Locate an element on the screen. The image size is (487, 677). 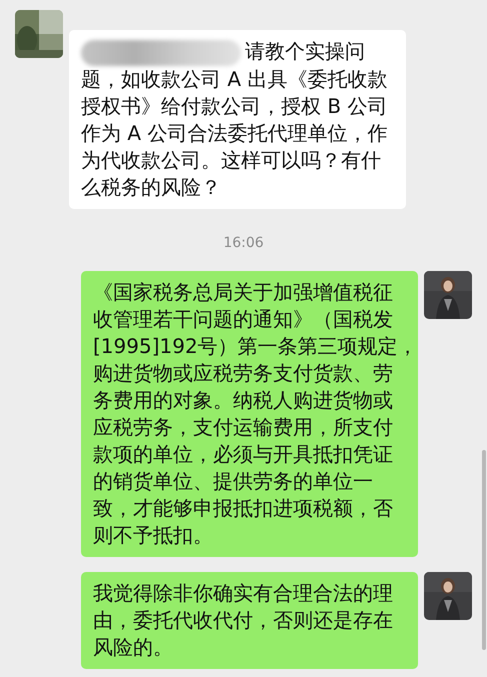
scrollbar is located at coordinates (484, 550).